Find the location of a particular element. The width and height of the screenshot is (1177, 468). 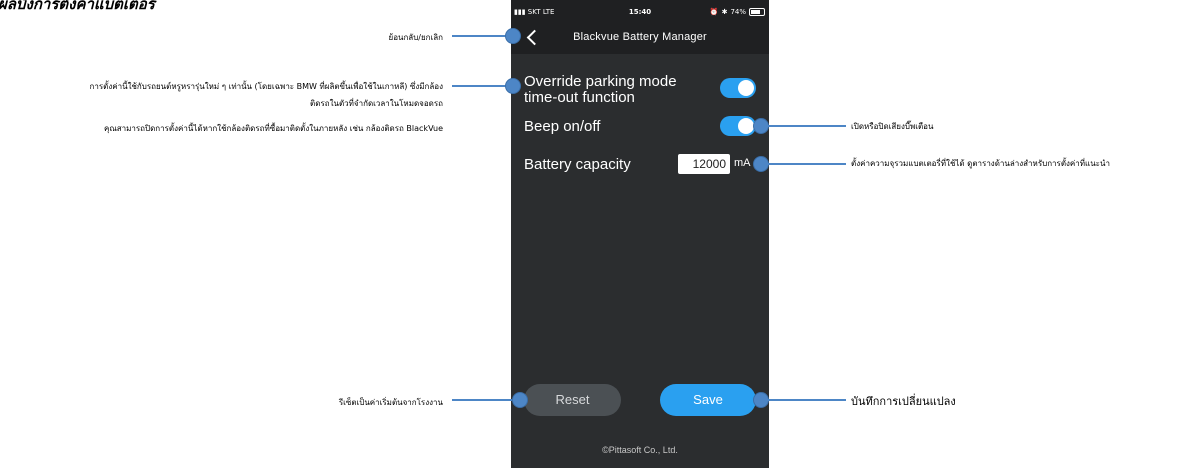

override-label: Override parking mode time-out function is located at coordinates (600, 89).